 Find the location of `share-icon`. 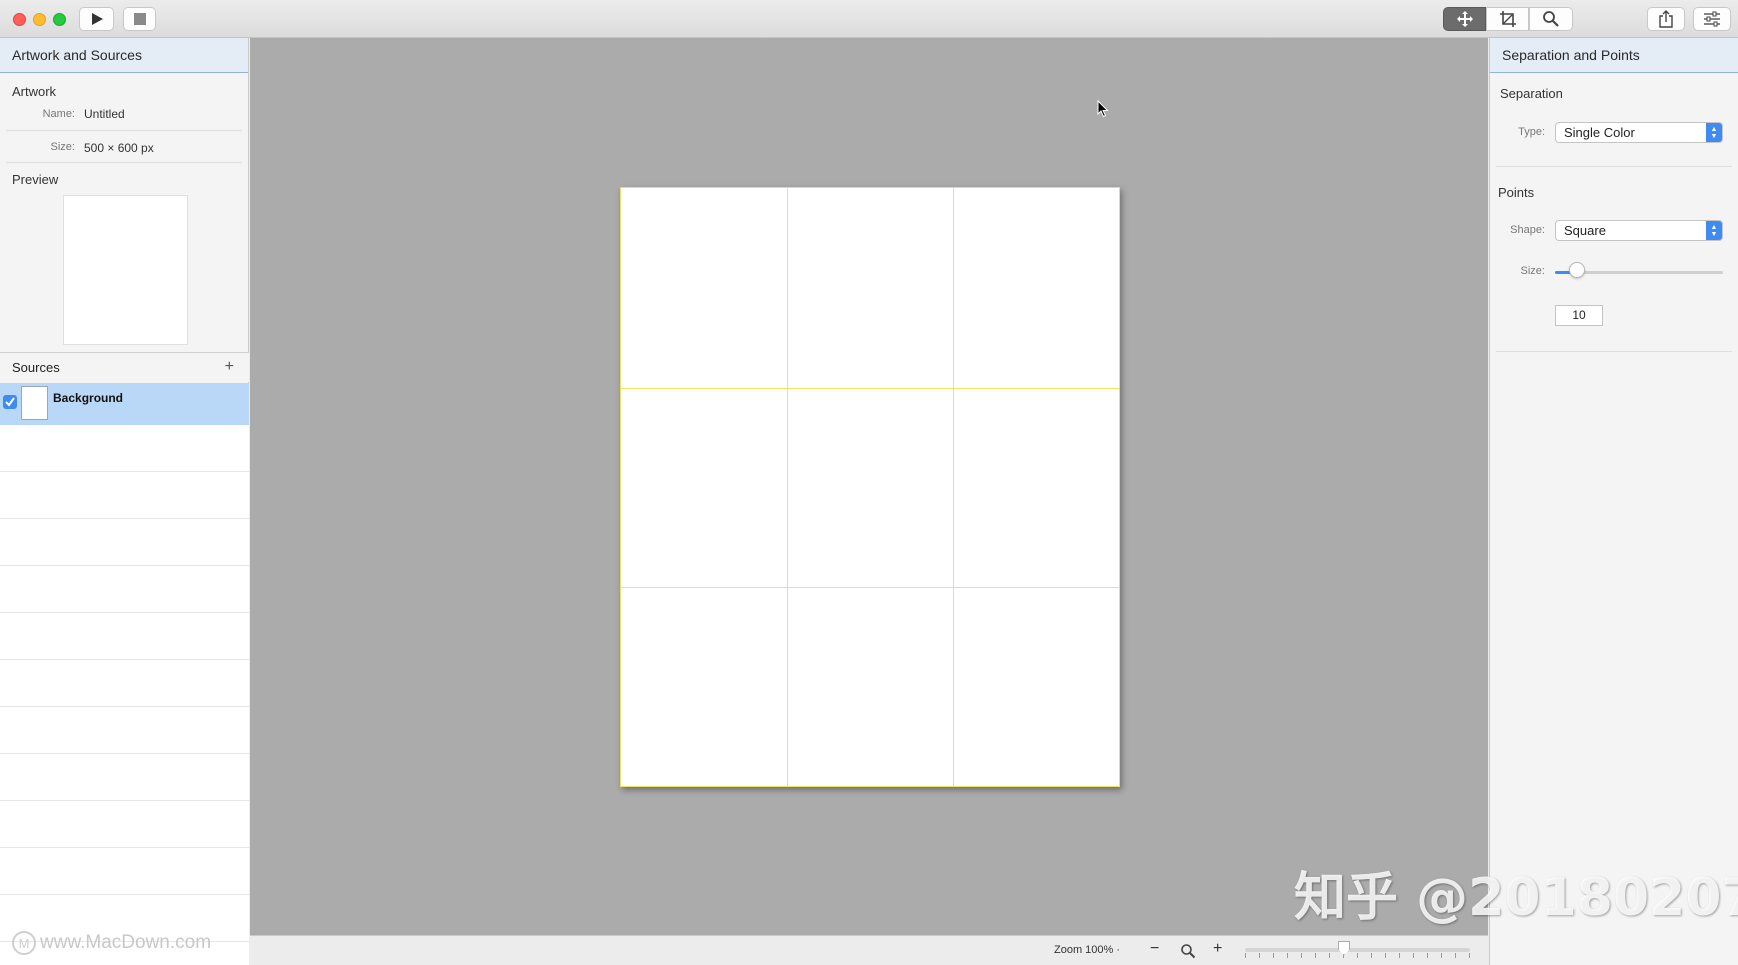

share-icon is located at coordinates (1666, 19).